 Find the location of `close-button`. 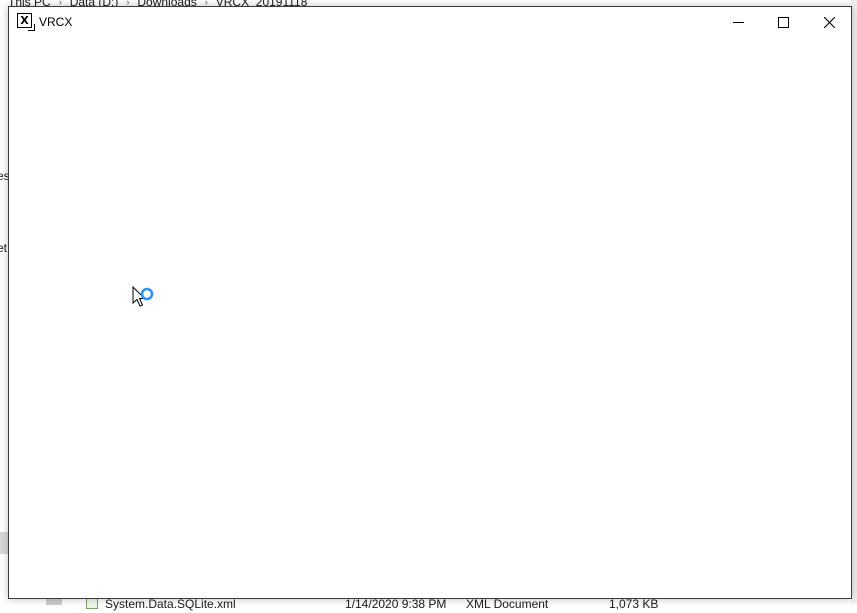

close-button is located at coordinates (829, 22).